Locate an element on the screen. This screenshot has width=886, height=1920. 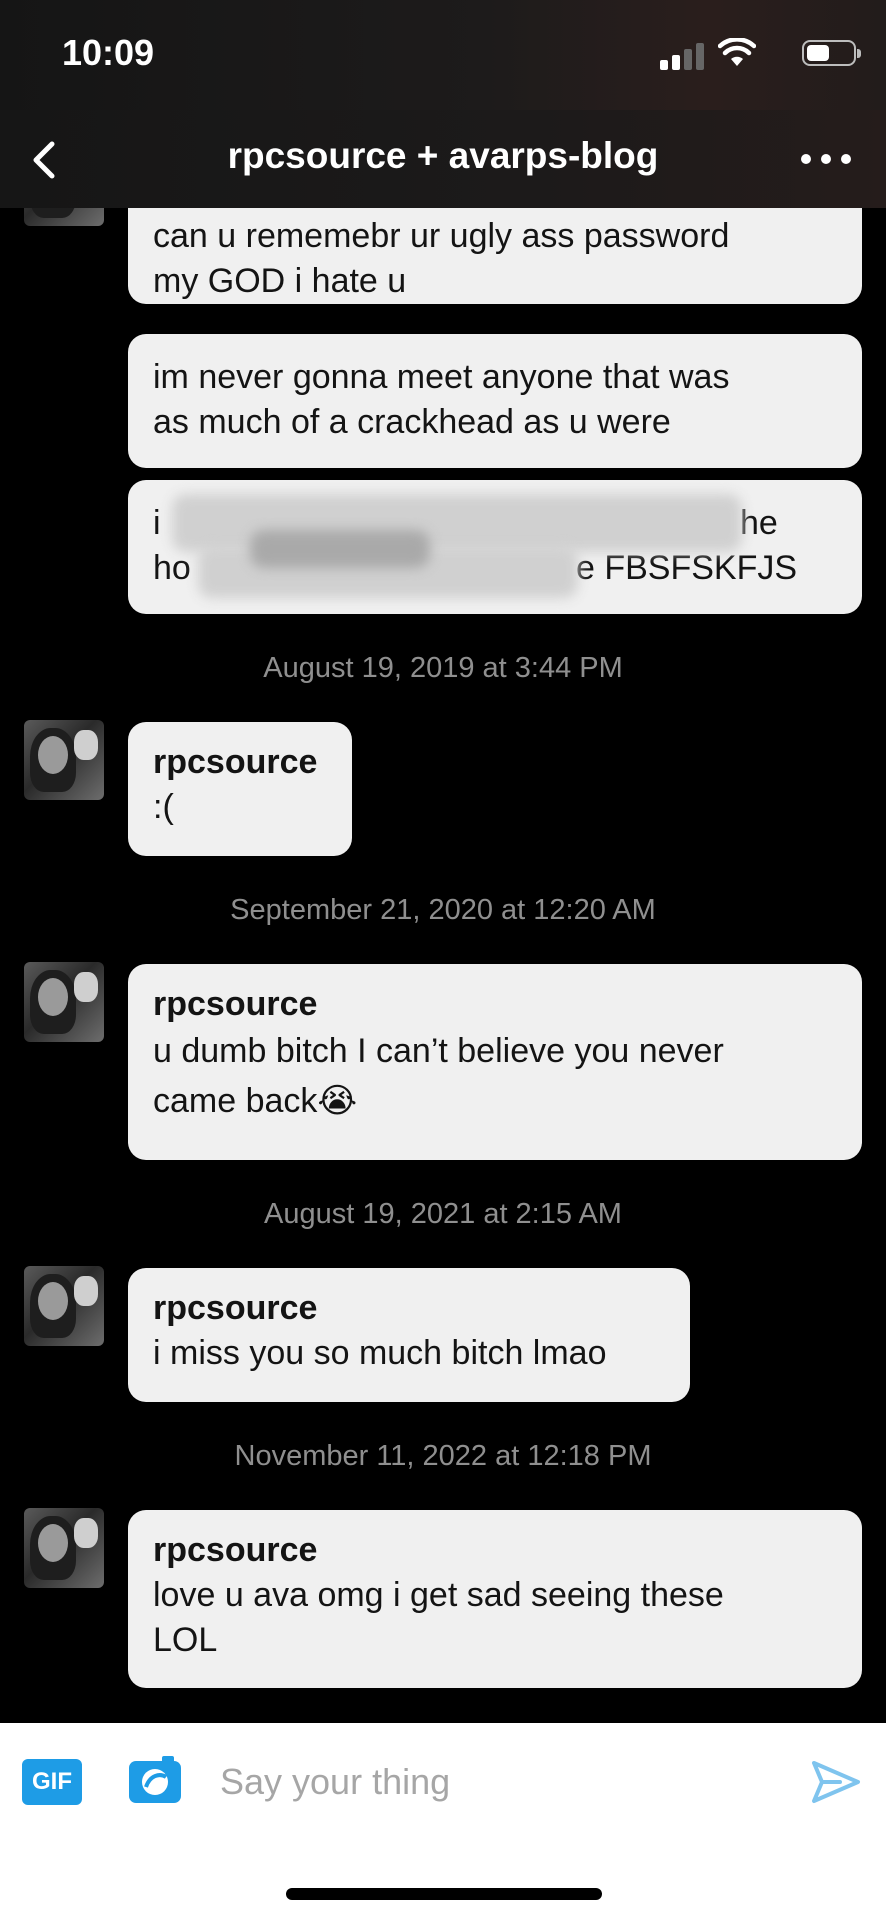
conversation-header: rpcsource + avarps-blog is located at coordinates (443, 159).